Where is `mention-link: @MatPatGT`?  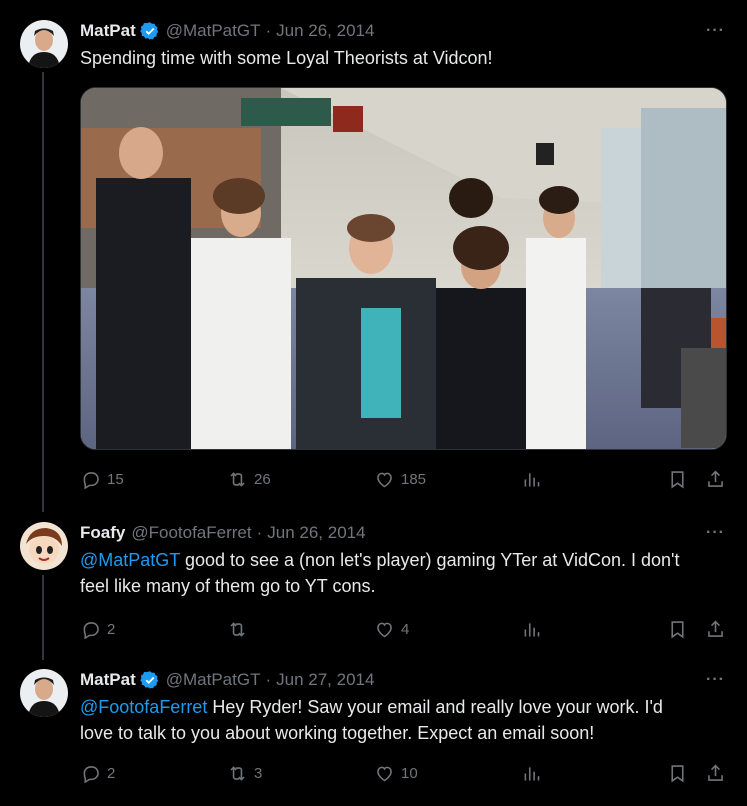
mention-link: @MatPatGT is located at coordinates (130, 560).